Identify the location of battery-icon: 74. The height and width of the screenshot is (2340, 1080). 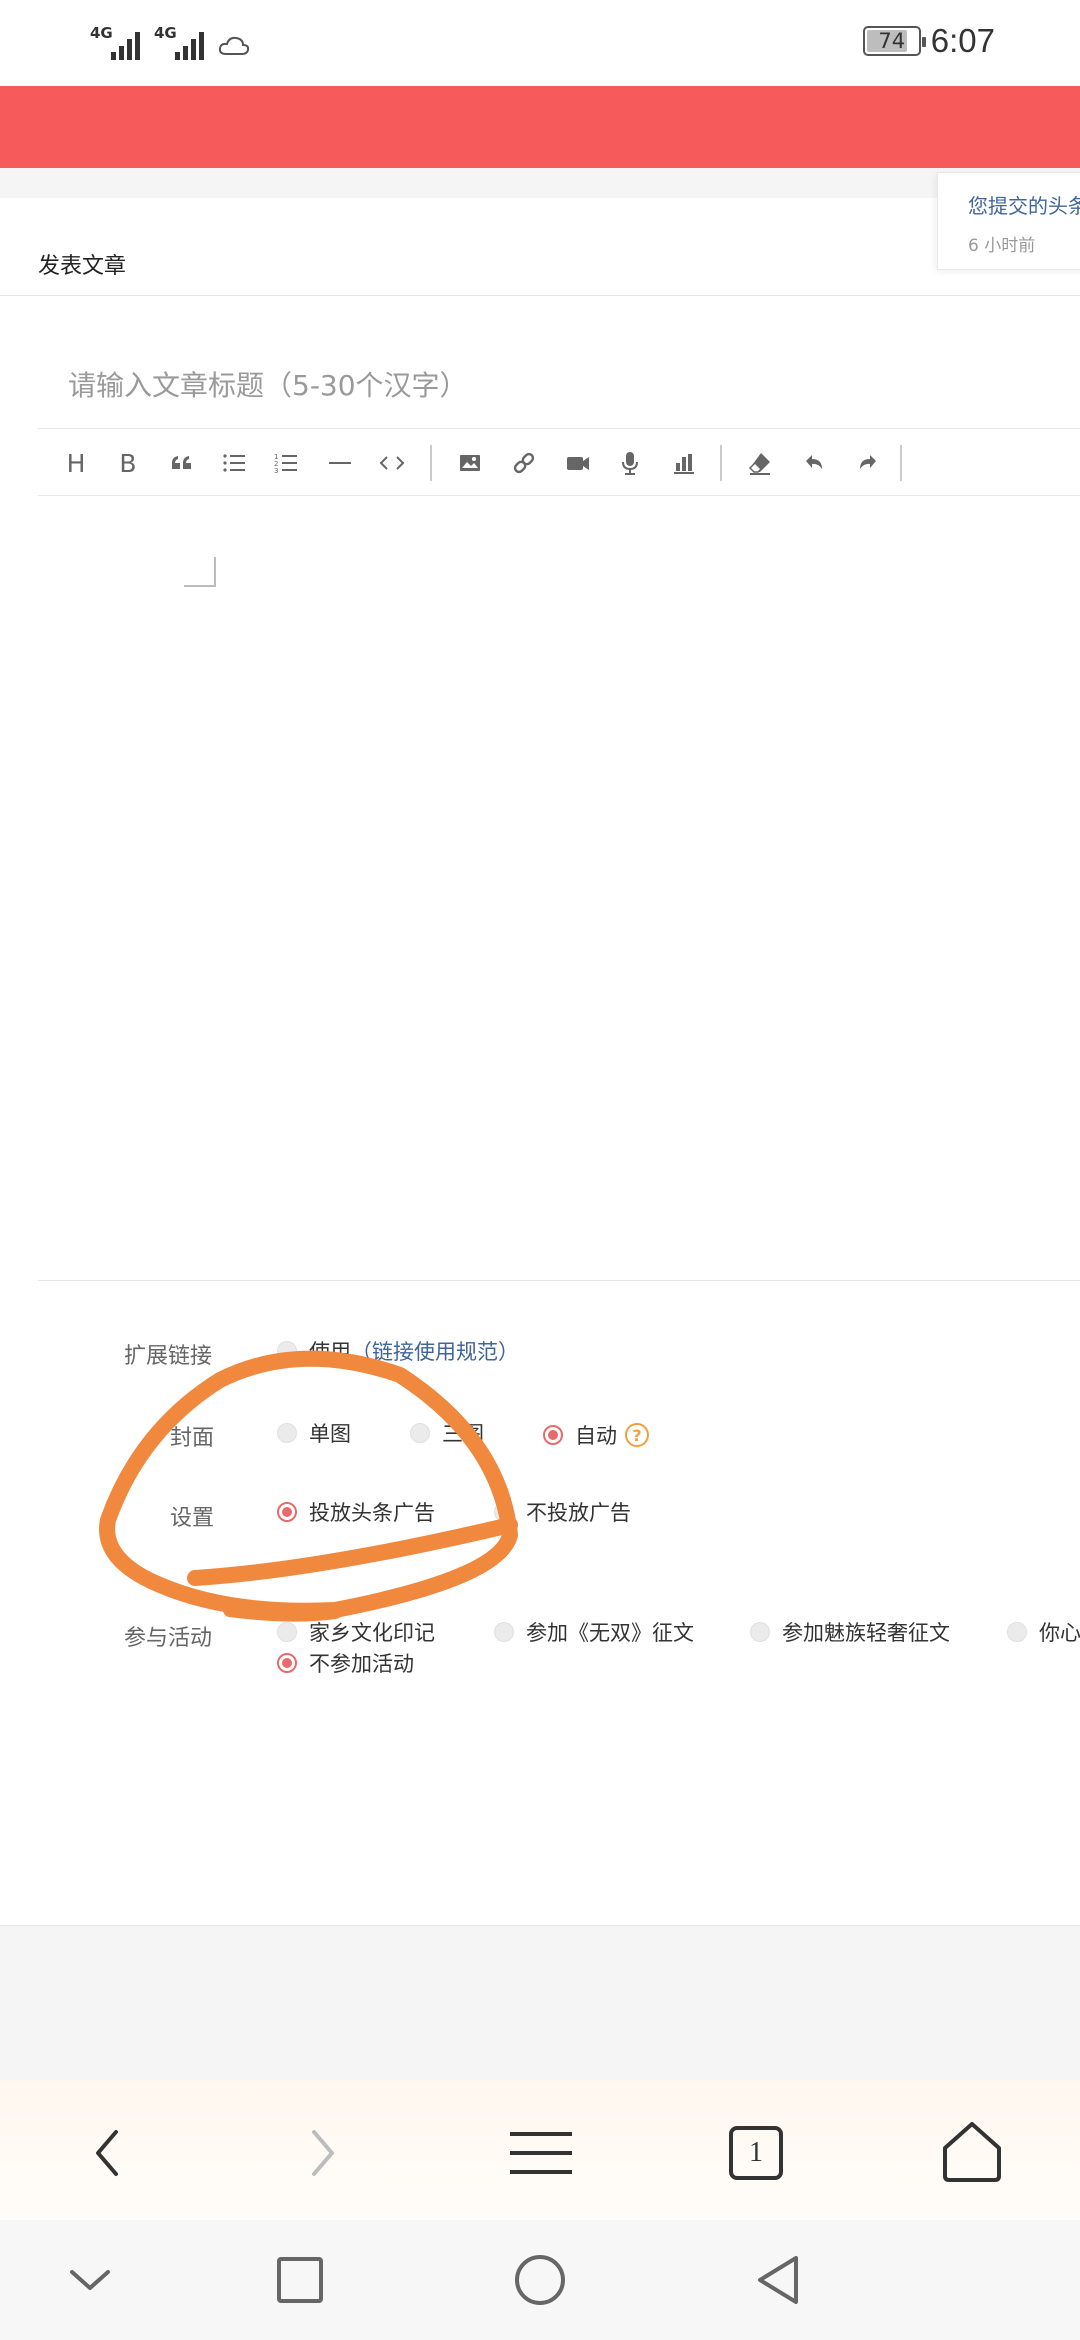
(894, 41).